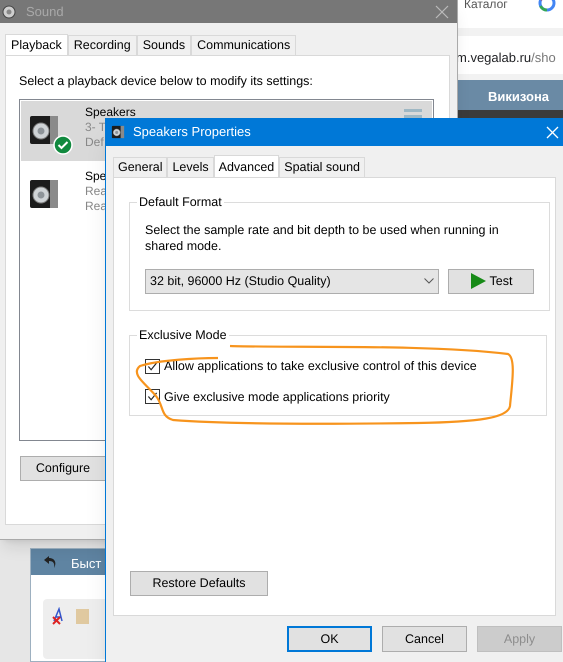  I want to click on device-status: Def, so click(94, 142).